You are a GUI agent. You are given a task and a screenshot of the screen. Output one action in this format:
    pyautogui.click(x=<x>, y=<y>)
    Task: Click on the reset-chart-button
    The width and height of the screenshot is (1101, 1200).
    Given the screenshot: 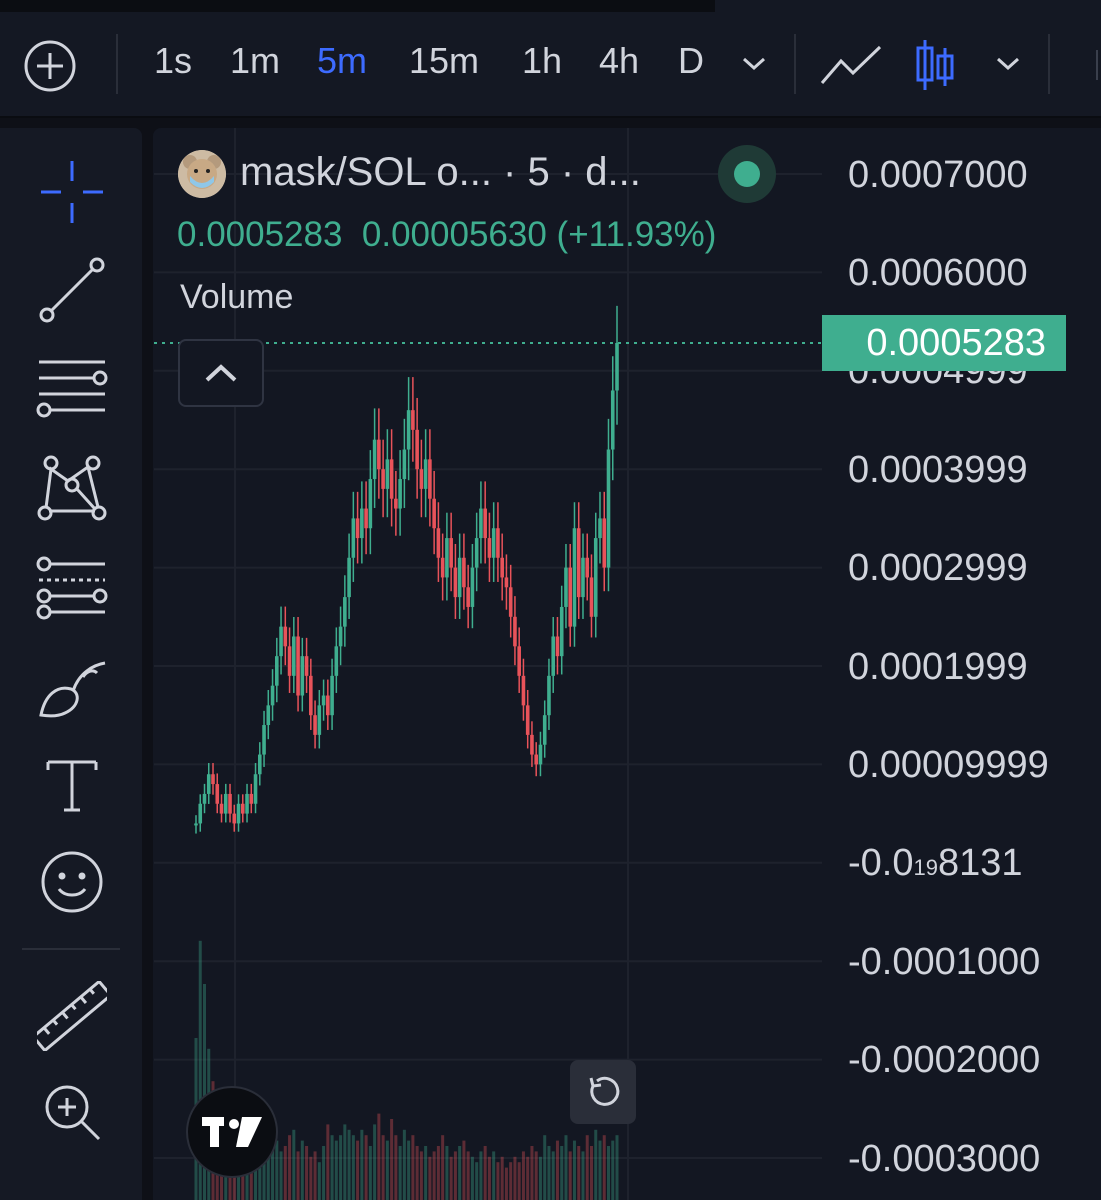 What is the action you would take?
    pyautogui.click(x=603, y=1092)
    